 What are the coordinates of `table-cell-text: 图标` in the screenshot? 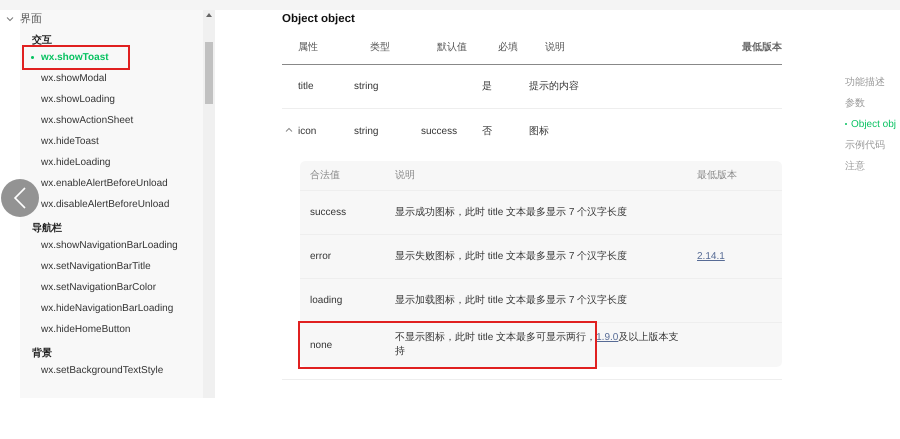 It's located at (539, 131).